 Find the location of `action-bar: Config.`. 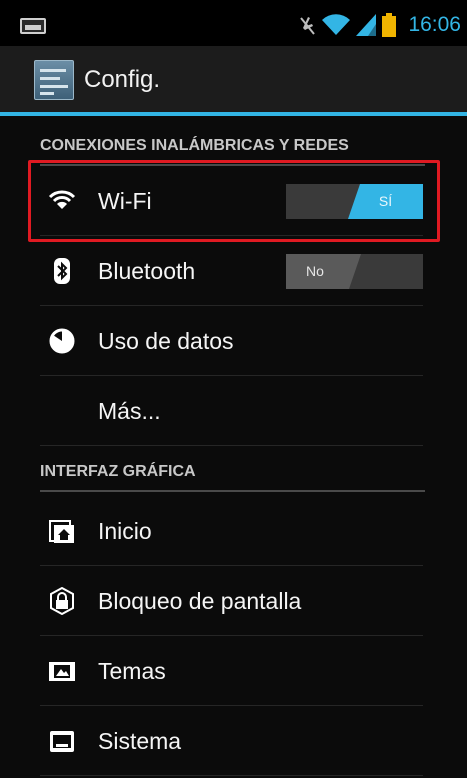

action-bar: Config. is located at coordinates (233, 81).